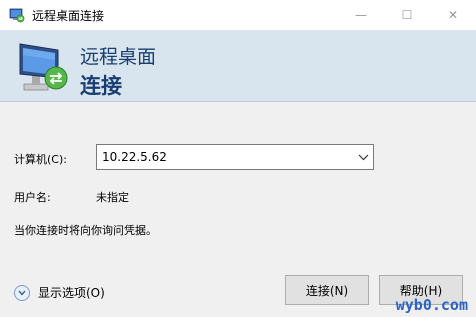 Image resolution: width=476 pixels, height=317 pixels. I want to click on minimize-icon: —, so click(361, 15).